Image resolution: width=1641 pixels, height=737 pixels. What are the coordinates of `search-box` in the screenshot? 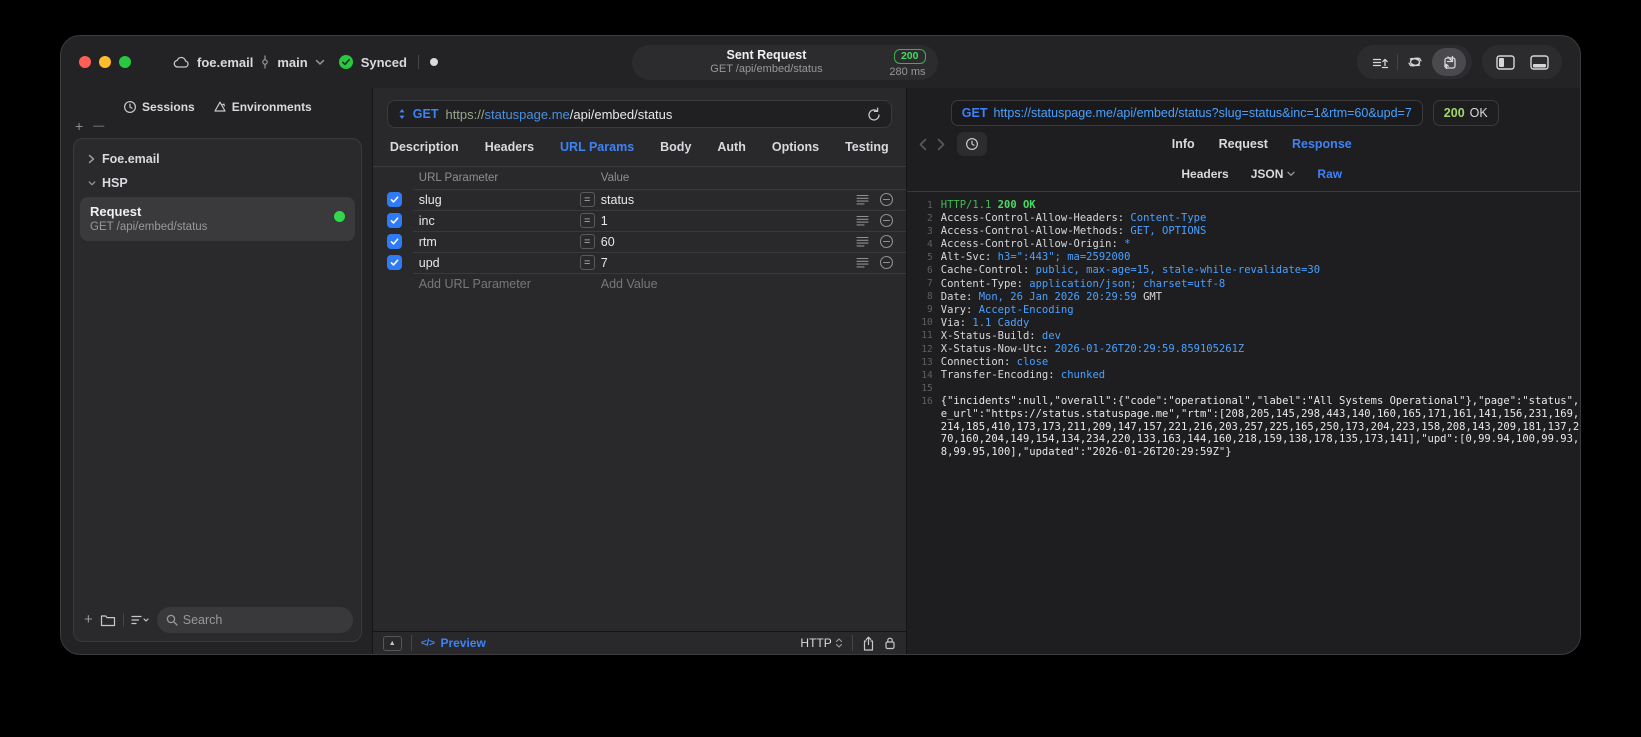 It's located at (254, 620).